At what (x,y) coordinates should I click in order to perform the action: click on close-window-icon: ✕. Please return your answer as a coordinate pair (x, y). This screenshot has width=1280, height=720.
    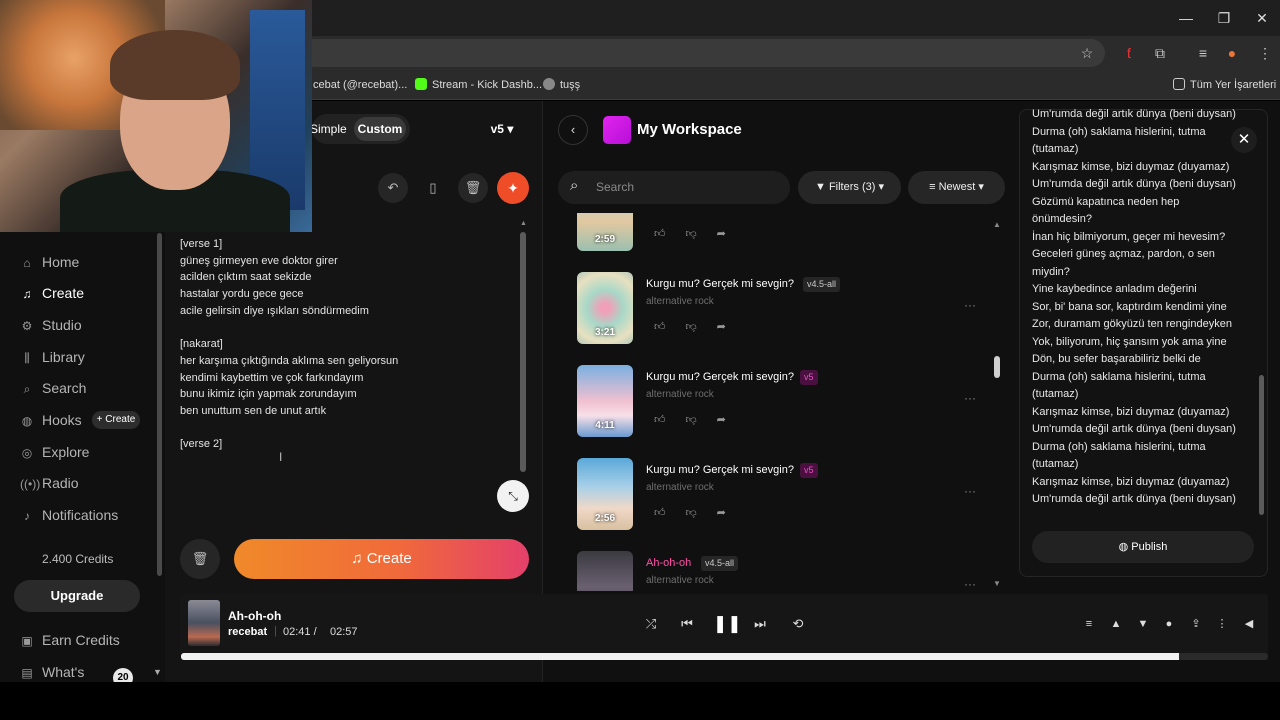
    Looking at the image, I should click on (1262, 18).